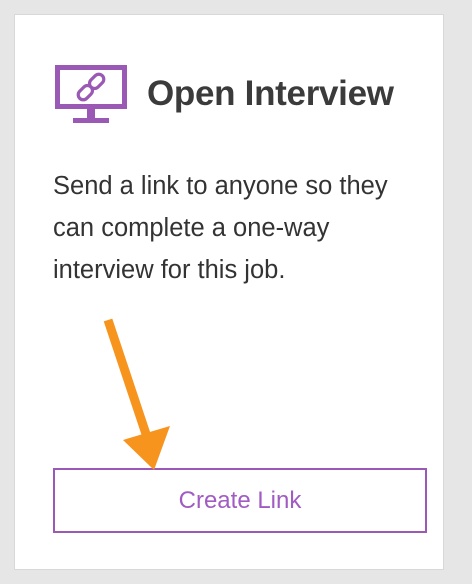  What do you see at coordinates (270, 93) in the screenshot?
I see `page-title: Open Interview` at bounding box center [270, 93].